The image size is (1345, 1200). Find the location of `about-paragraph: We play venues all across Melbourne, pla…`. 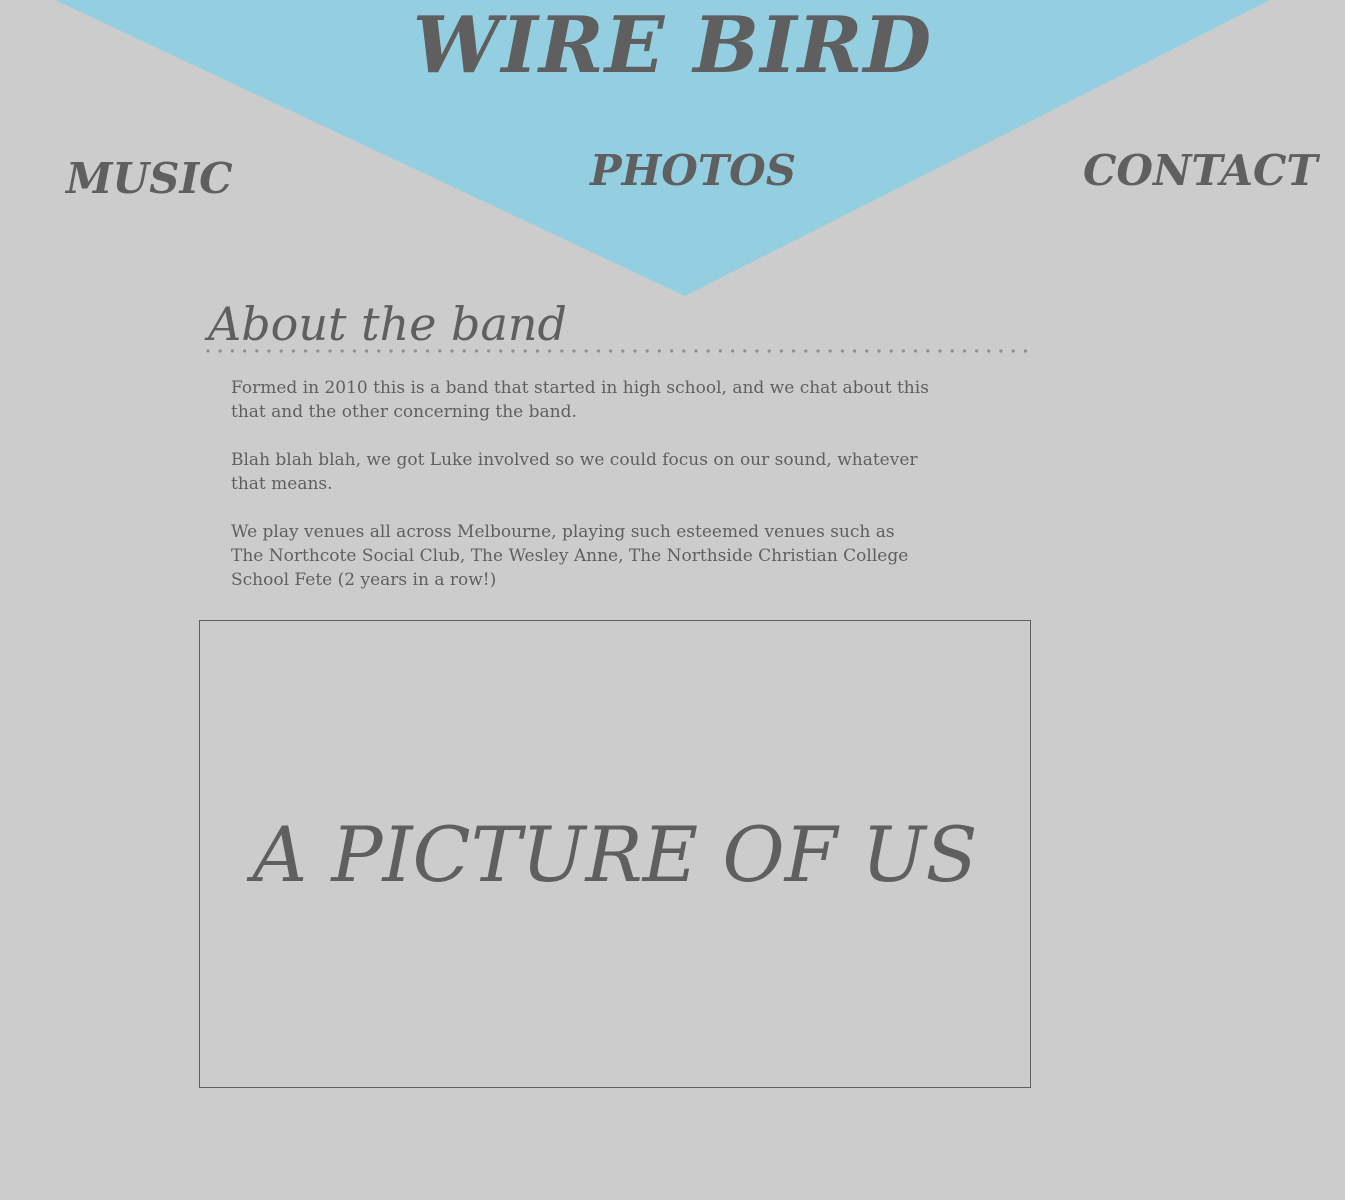

about-paragraph: We play venues all across Melbourne, pla… is located at coordinates (570, 556).